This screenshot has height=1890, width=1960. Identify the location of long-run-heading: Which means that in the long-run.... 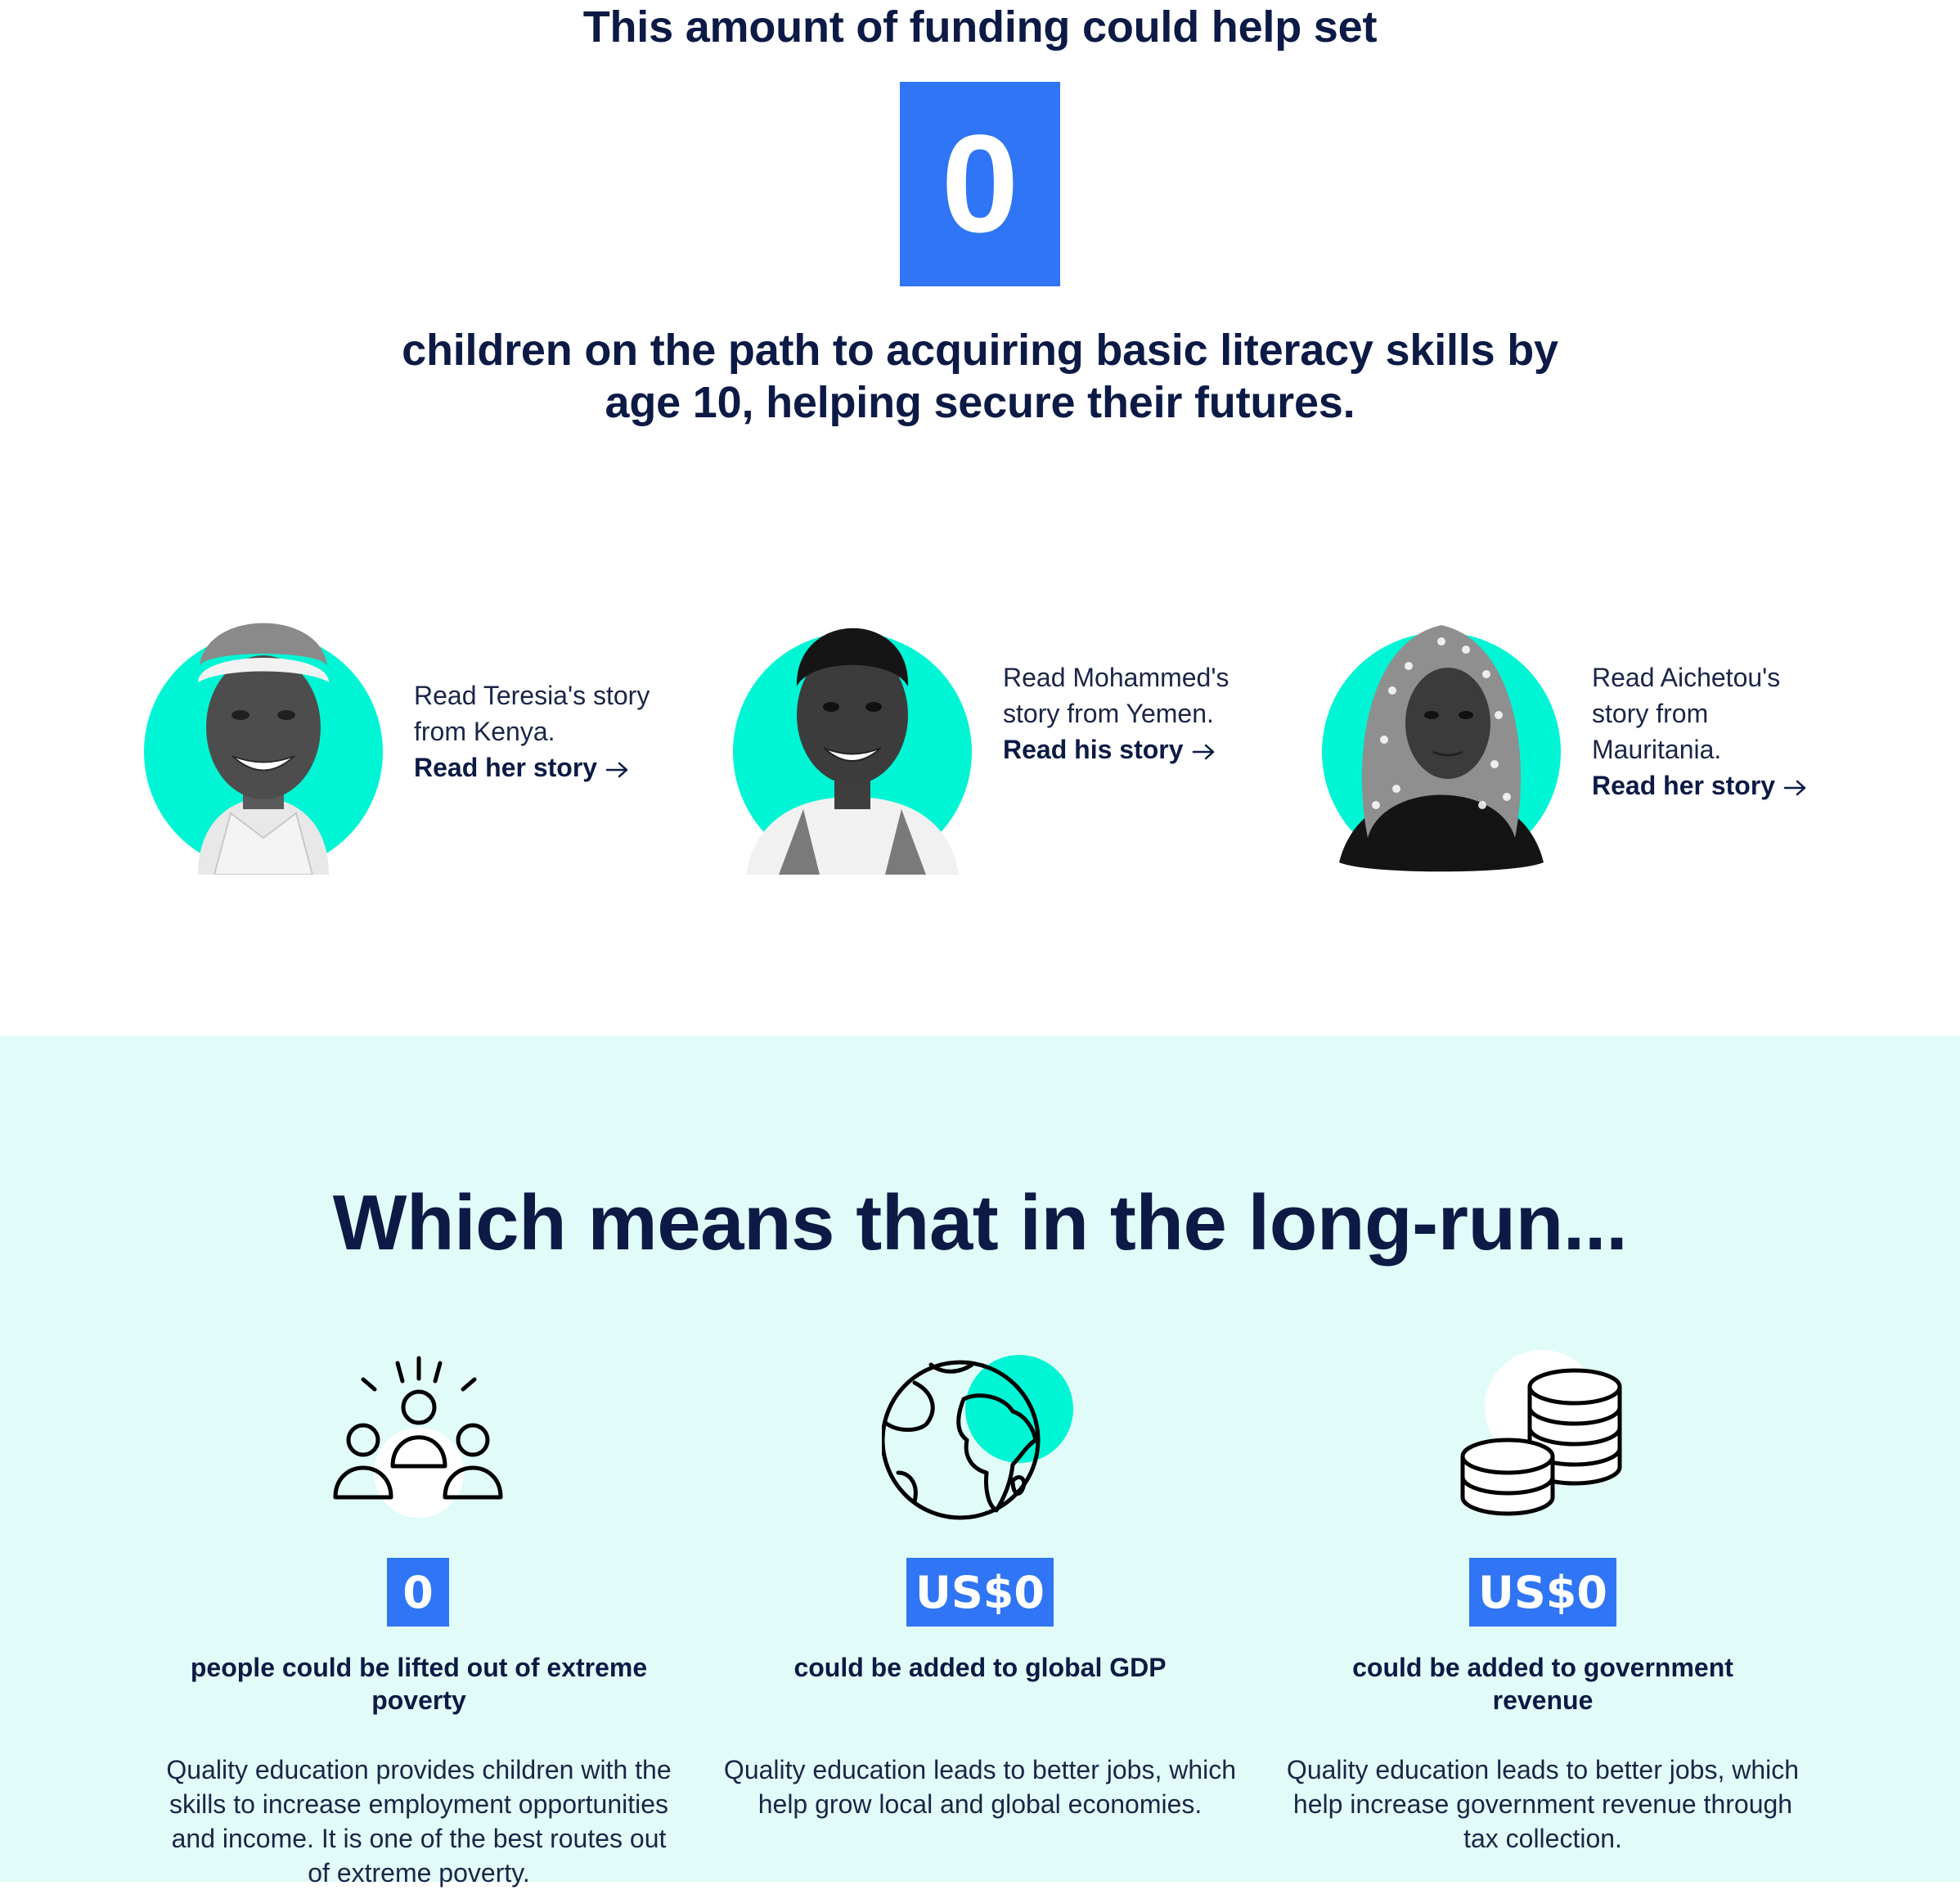
(980, 1223).